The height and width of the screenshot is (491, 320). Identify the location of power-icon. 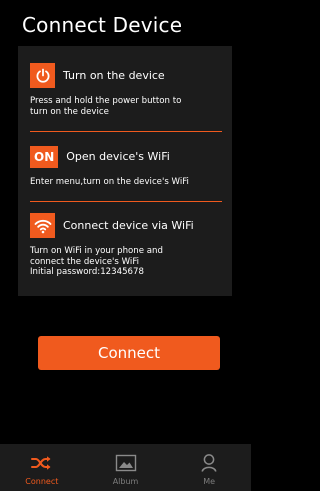
(42, 75).